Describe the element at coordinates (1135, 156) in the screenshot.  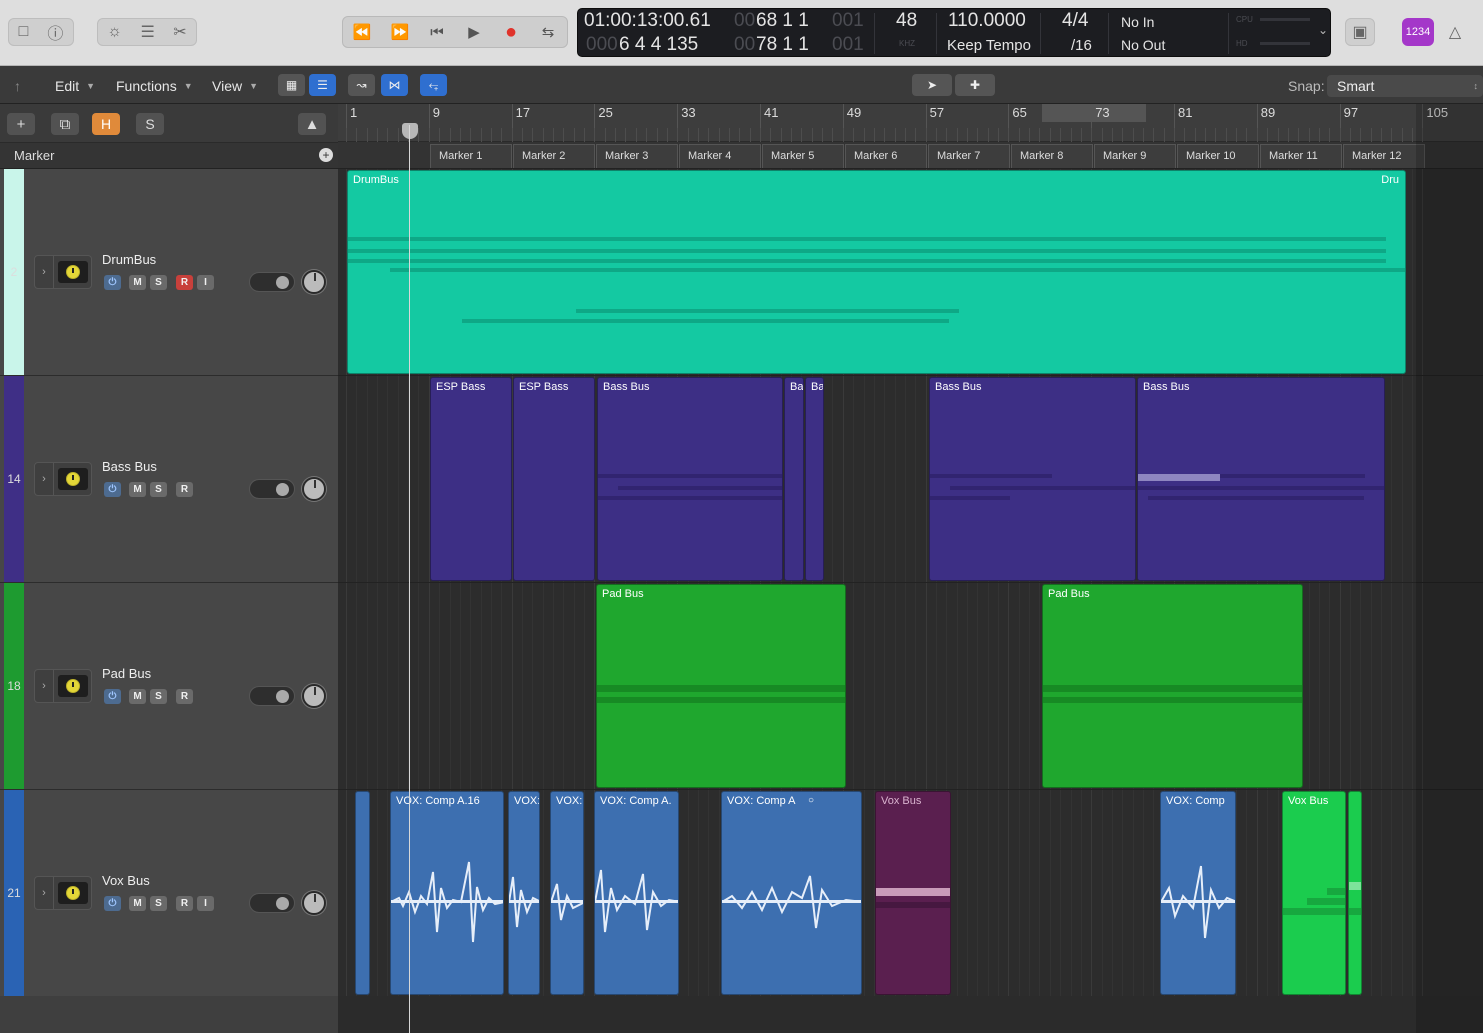
I see `marker: Marker 9` at that location.